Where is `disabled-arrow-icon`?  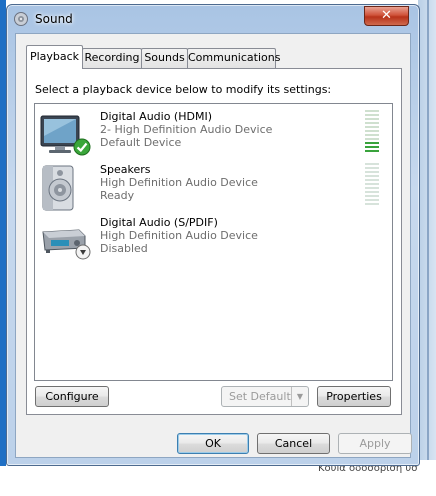
disabled-arrow-icon is located at coordinates (83, 252).